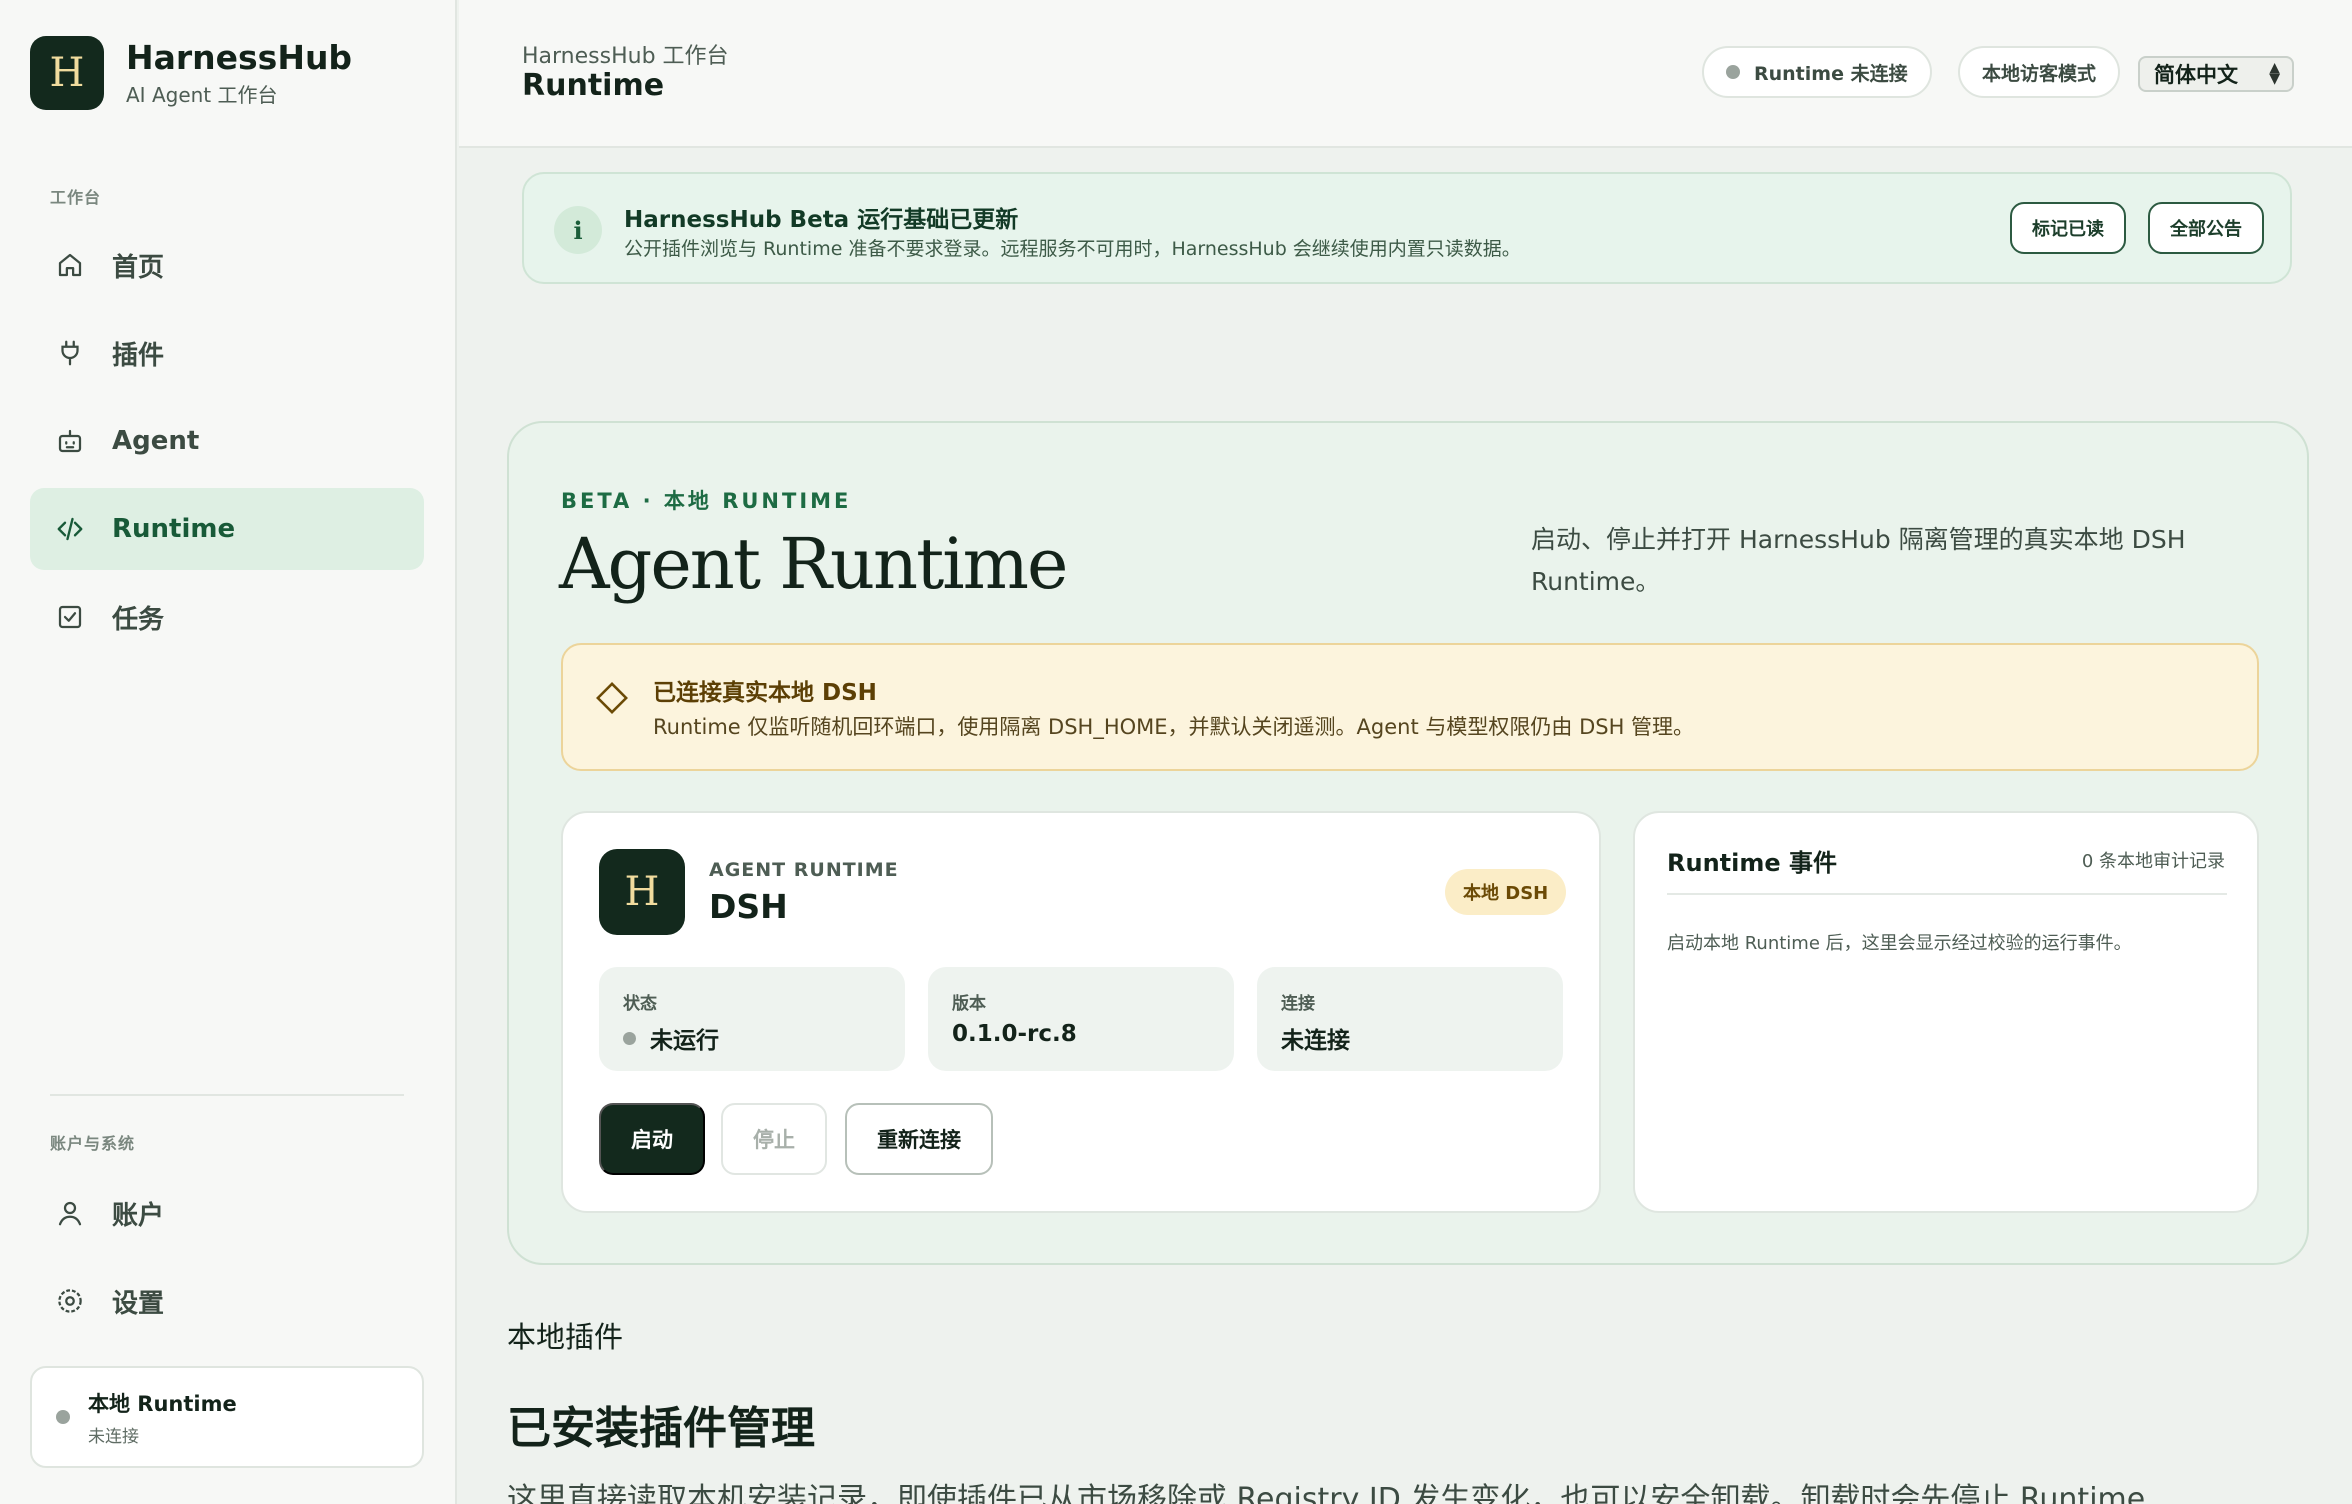 The width and height of the screenshot is (2352, 1504). Describe the element at coordinates (684, 1041) in the screenshot. I see `stat-value: 未运行` at that location.